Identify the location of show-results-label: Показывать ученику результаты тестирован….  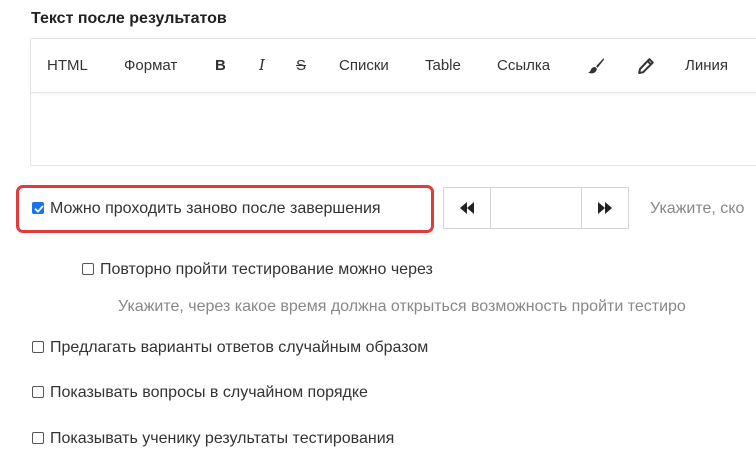
(222, 438).